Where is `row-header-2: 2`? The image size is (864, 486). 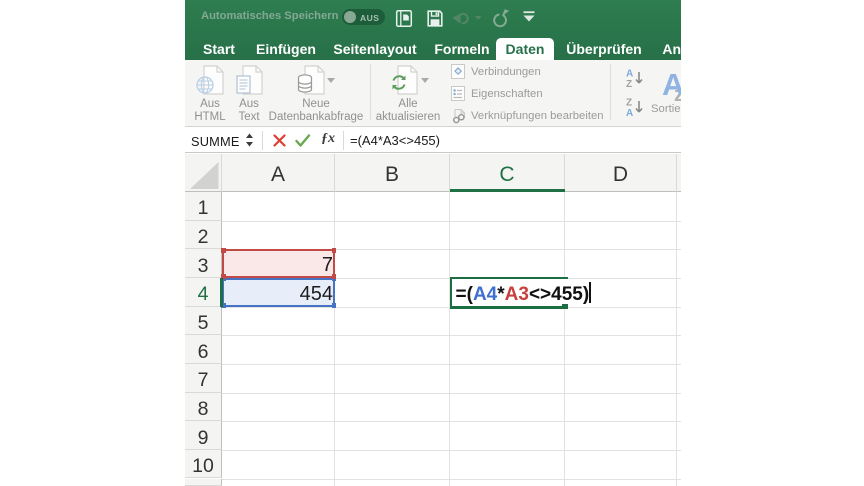
row-header-2: 2 is located at coordinates (203, 235).